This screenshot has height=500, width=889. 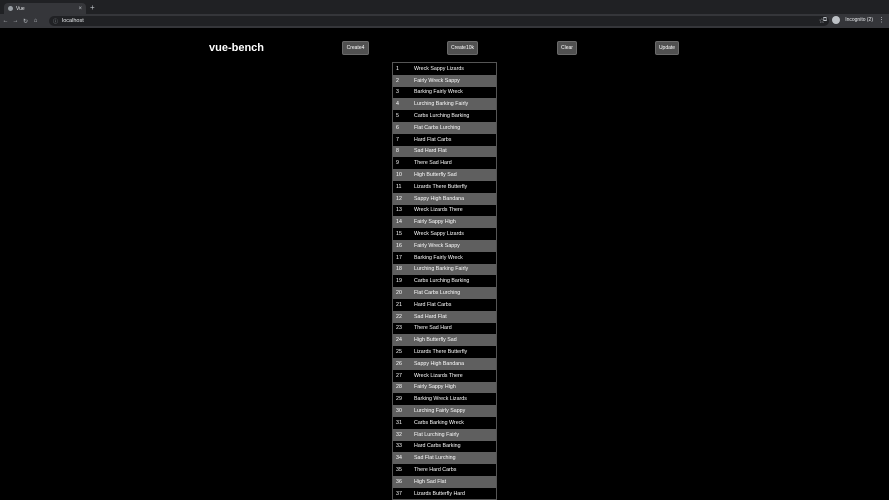 What do you see at coordinates (567, 48) in the screenshot?
I see `clear-button: Clear` at bounding box center [567, 48].